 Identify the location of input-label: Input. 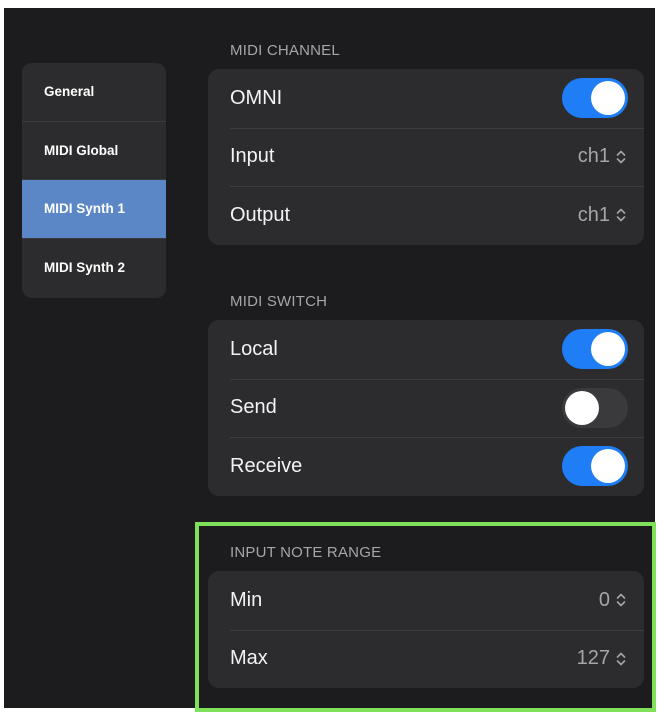
(252, 156).